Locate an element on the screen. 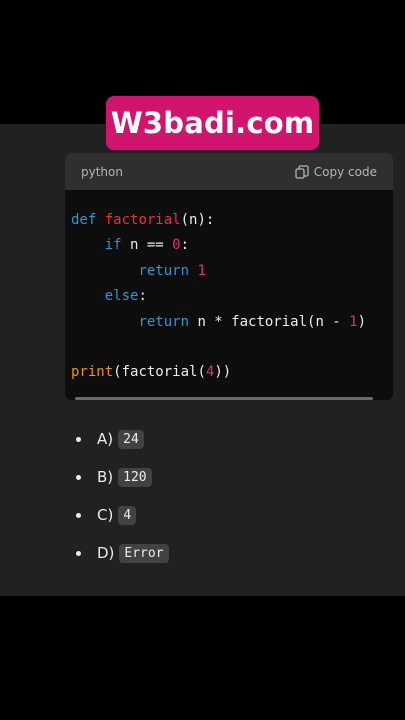 Image resolution: width=405 pixels, height=720 pixels. option-value: 4 is located at coordinates (127, 515).